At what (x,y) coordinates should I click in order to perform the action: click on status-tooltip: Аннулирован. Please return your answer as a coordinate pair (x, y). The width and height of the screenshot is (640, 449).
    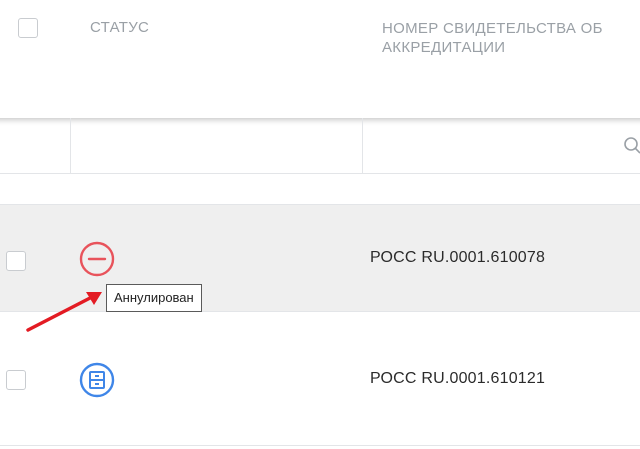
    Looking at the image, I should click on (154, 298).